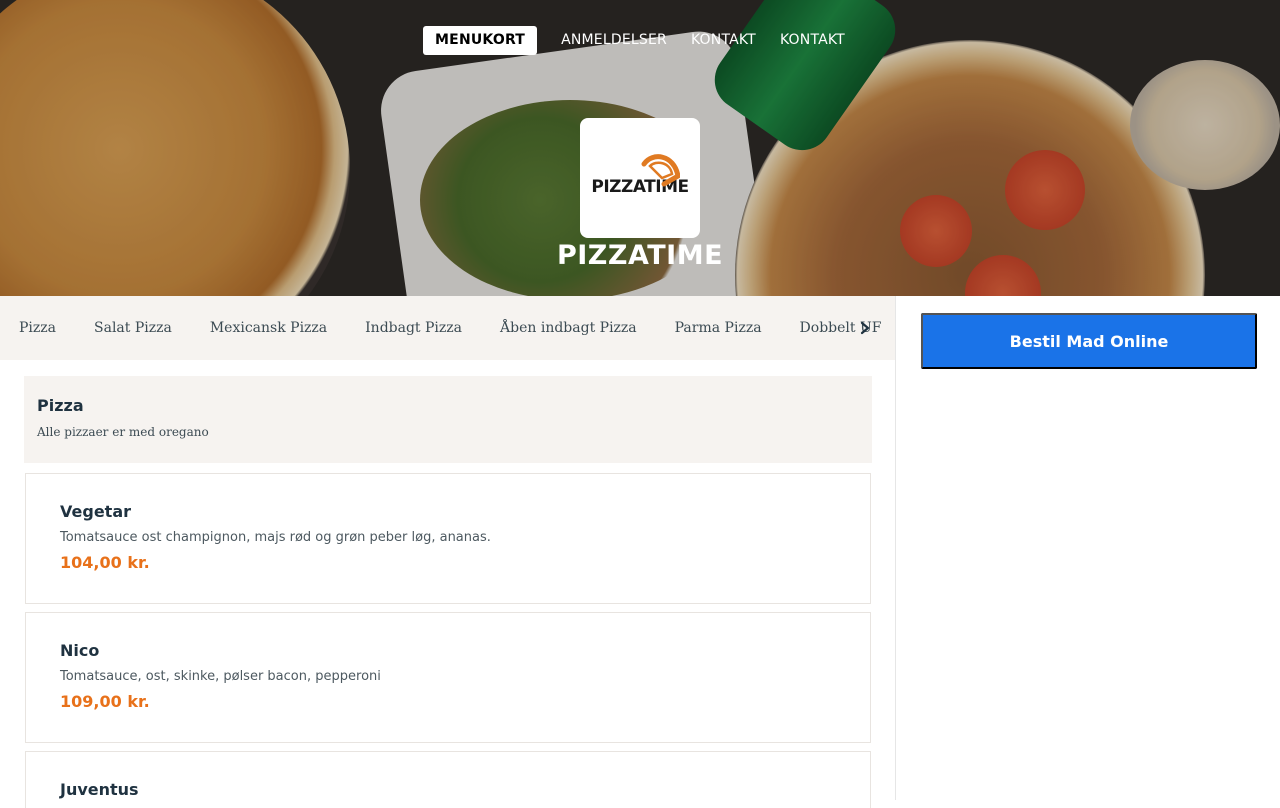  What do you see at coordinates (660, 170) in the screenshot?
I see `pizza-slice-icon` at bounding box center [660, 170].